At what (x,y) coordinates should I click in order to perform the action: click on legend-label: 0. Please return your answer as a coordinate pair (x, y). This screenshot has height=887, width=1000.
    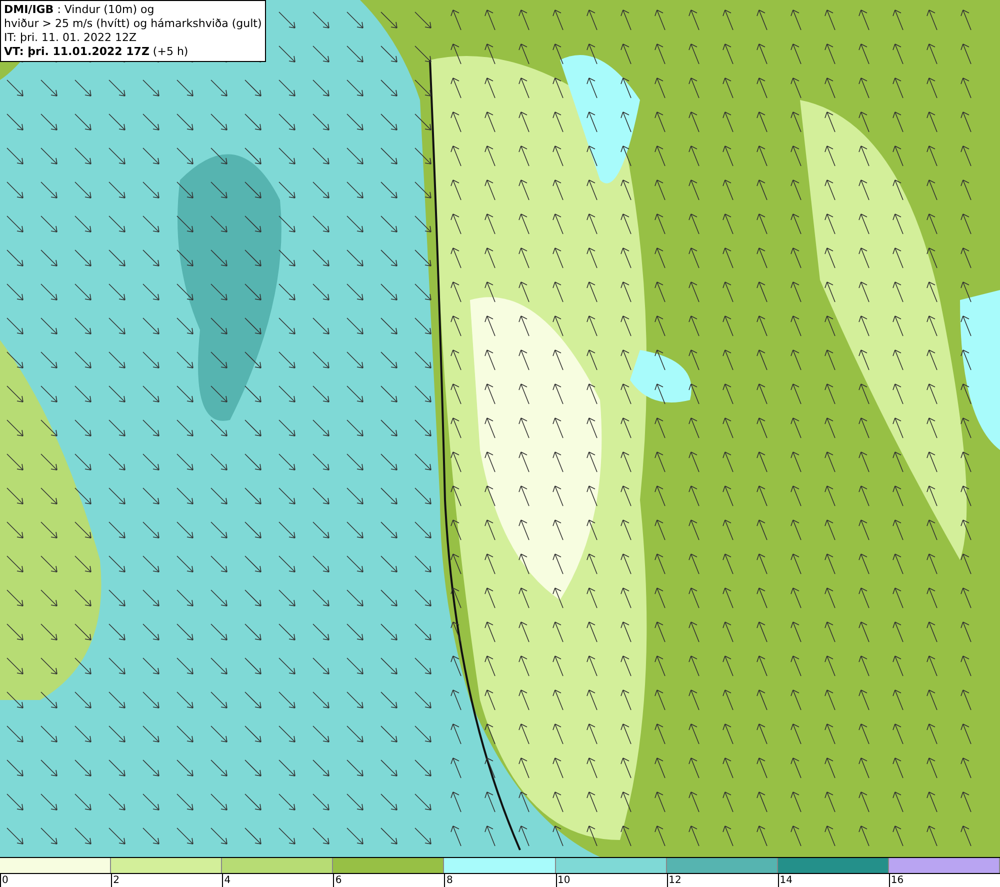
    Looking at the image, I should click on (5, 880).